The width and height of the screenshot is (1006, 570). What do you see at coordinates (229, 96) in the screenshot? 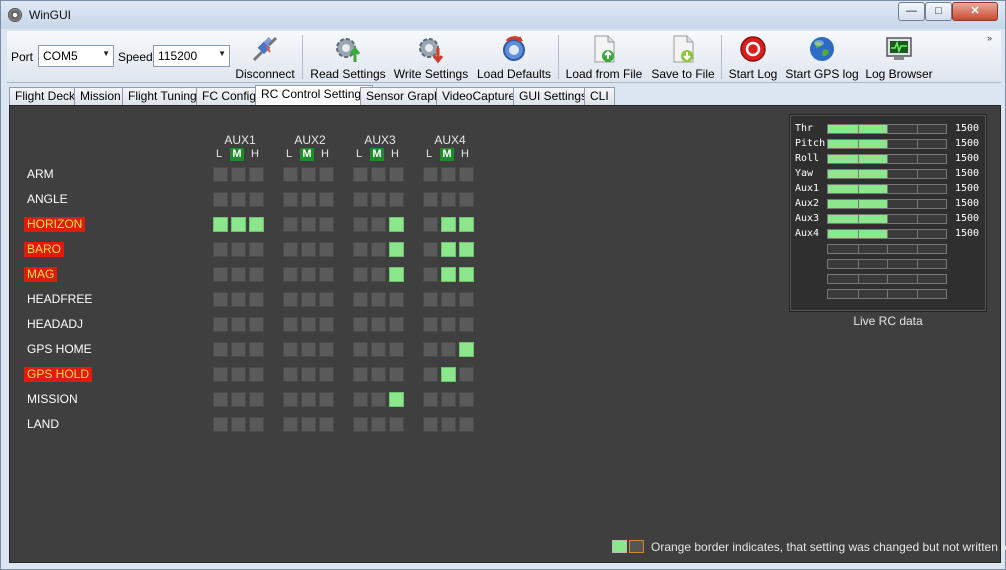
I see `tab-fc-config: FC Config` at bounding box center [229, 96].